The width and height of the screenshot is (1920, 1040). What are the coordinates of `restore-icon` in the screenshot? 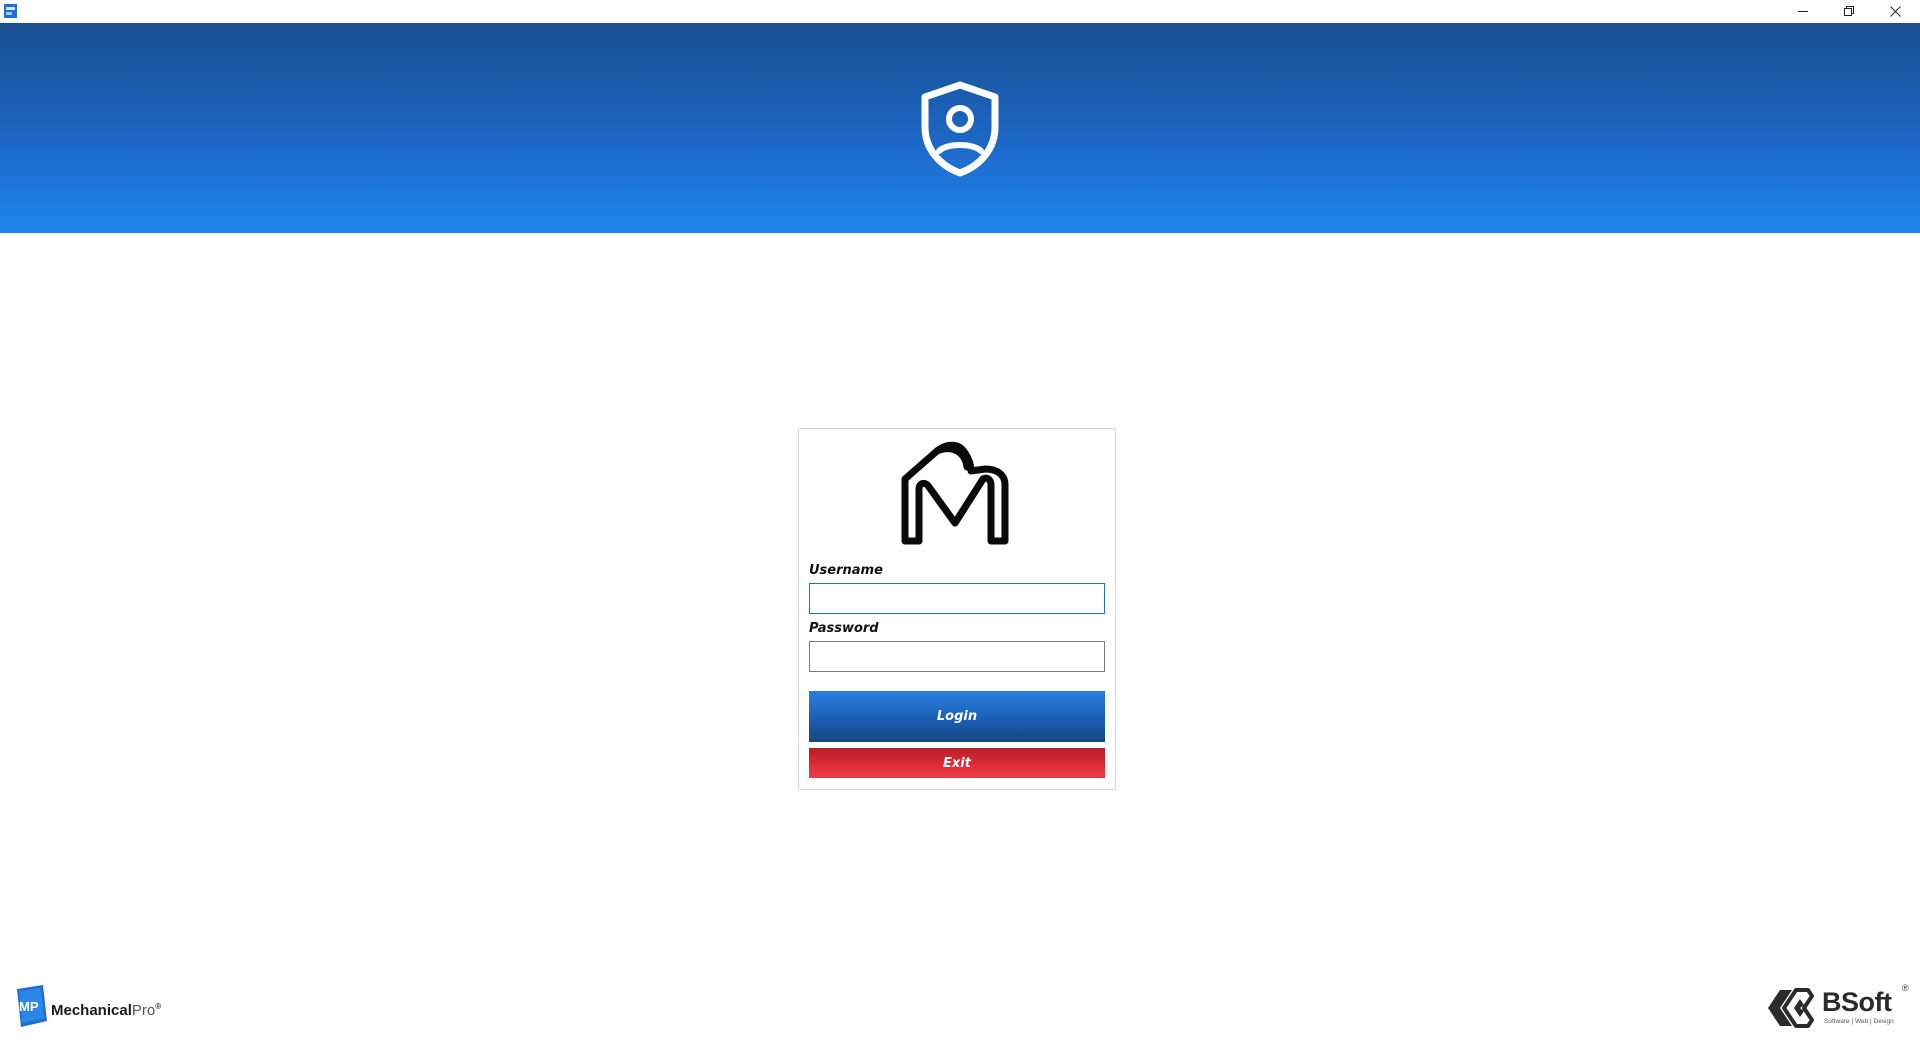 It's located at (1848, 11).